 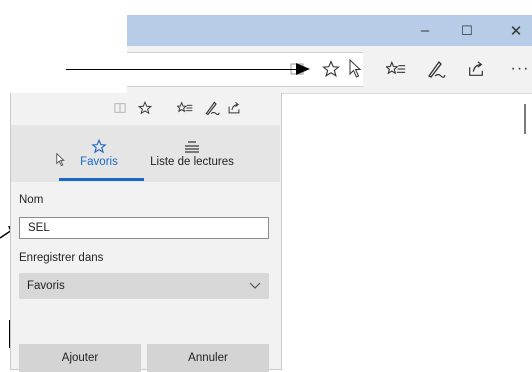 What do you see at coordinates (144, 286) in the screenshot?
I see `save-in-dropdown: Favoris` at bounding box center [144, 286].